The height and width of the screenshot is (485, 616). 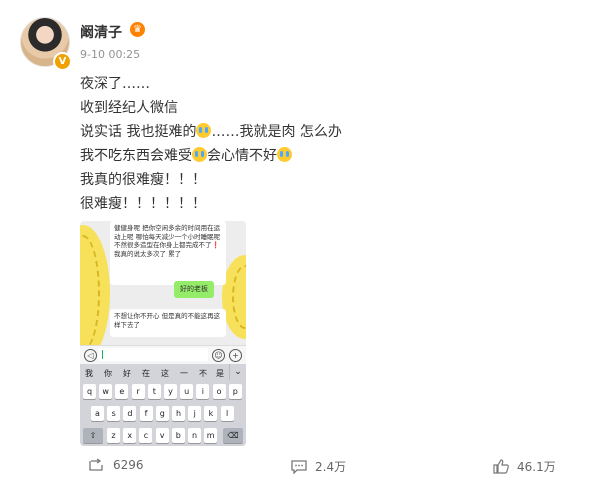 What do you see at coordinates (89, 373) in the screenshot?
I see `candidate: 我` at bounding box center [89, 373].